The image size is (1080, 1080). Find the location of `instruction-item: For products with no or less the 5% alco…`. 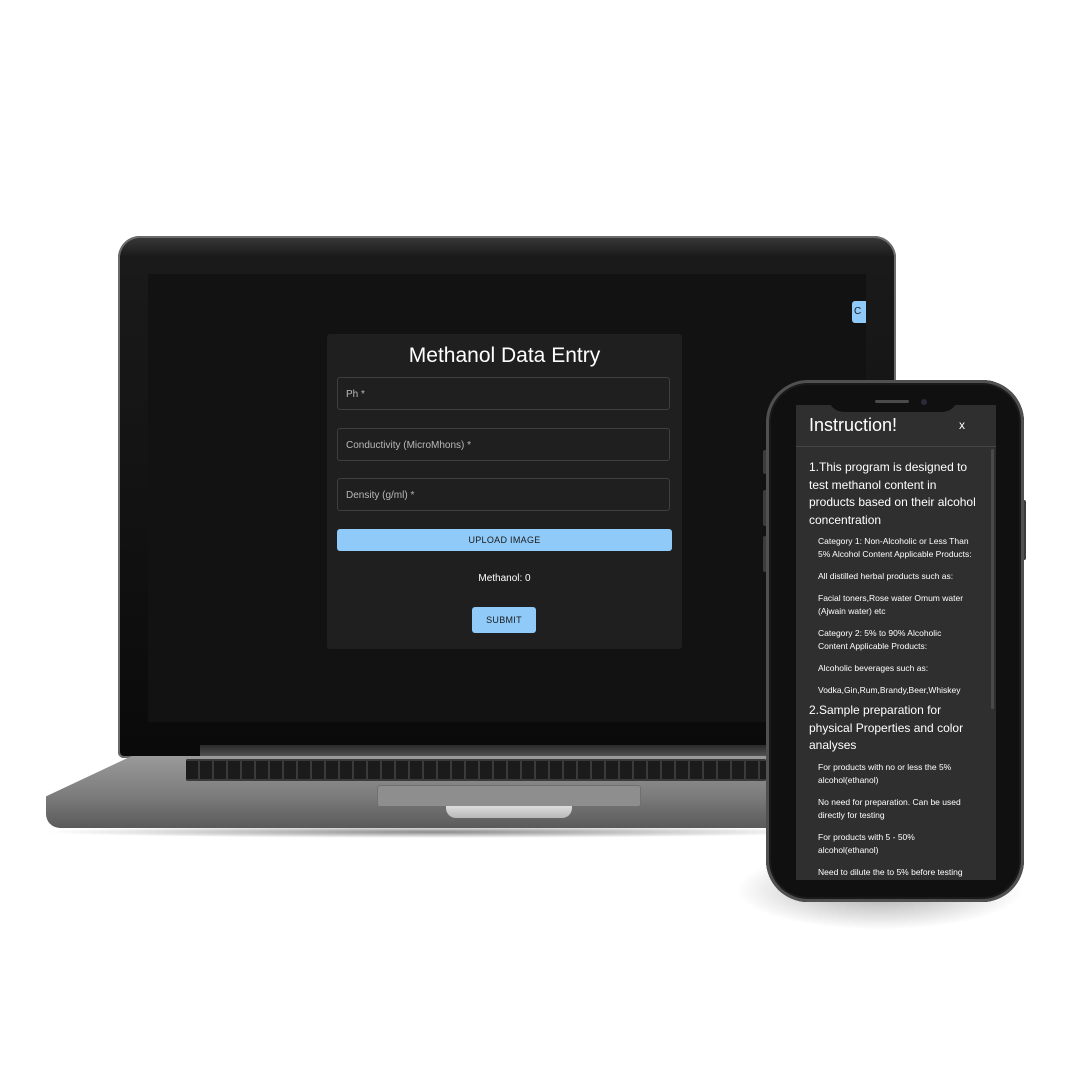

instruction-item: For products with no or less the 5% alco… is located at coordinates (885, 773).